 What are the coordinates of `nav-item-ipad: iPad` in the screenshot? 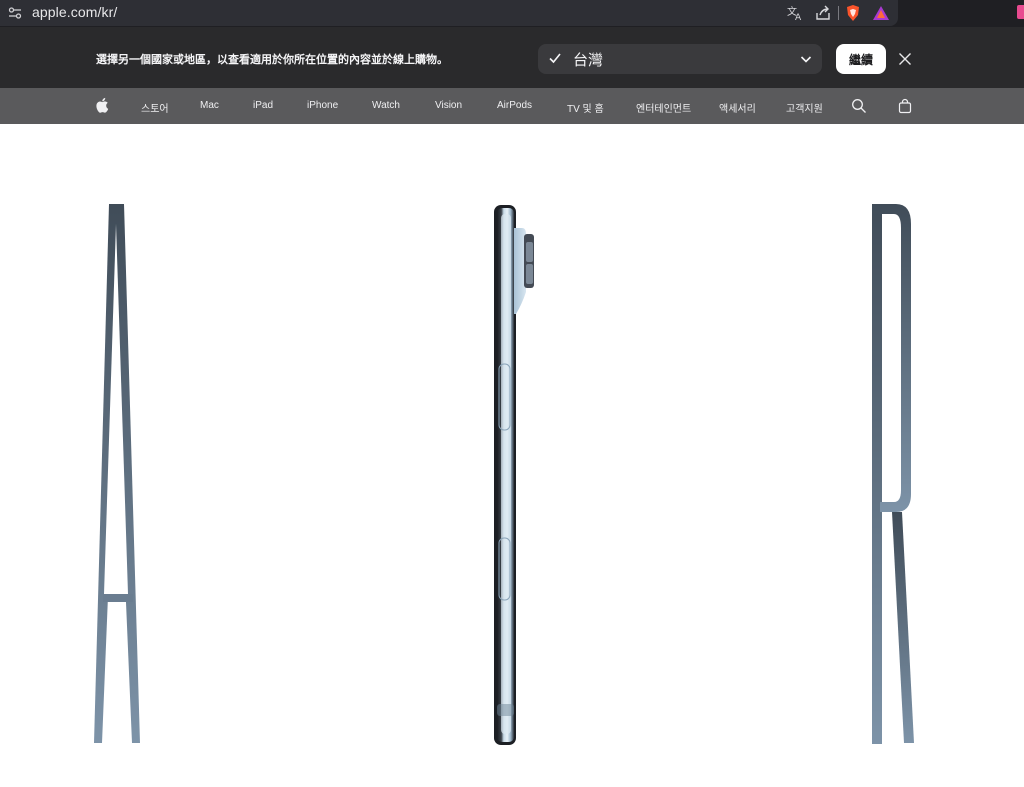 It's located at (263, 105).